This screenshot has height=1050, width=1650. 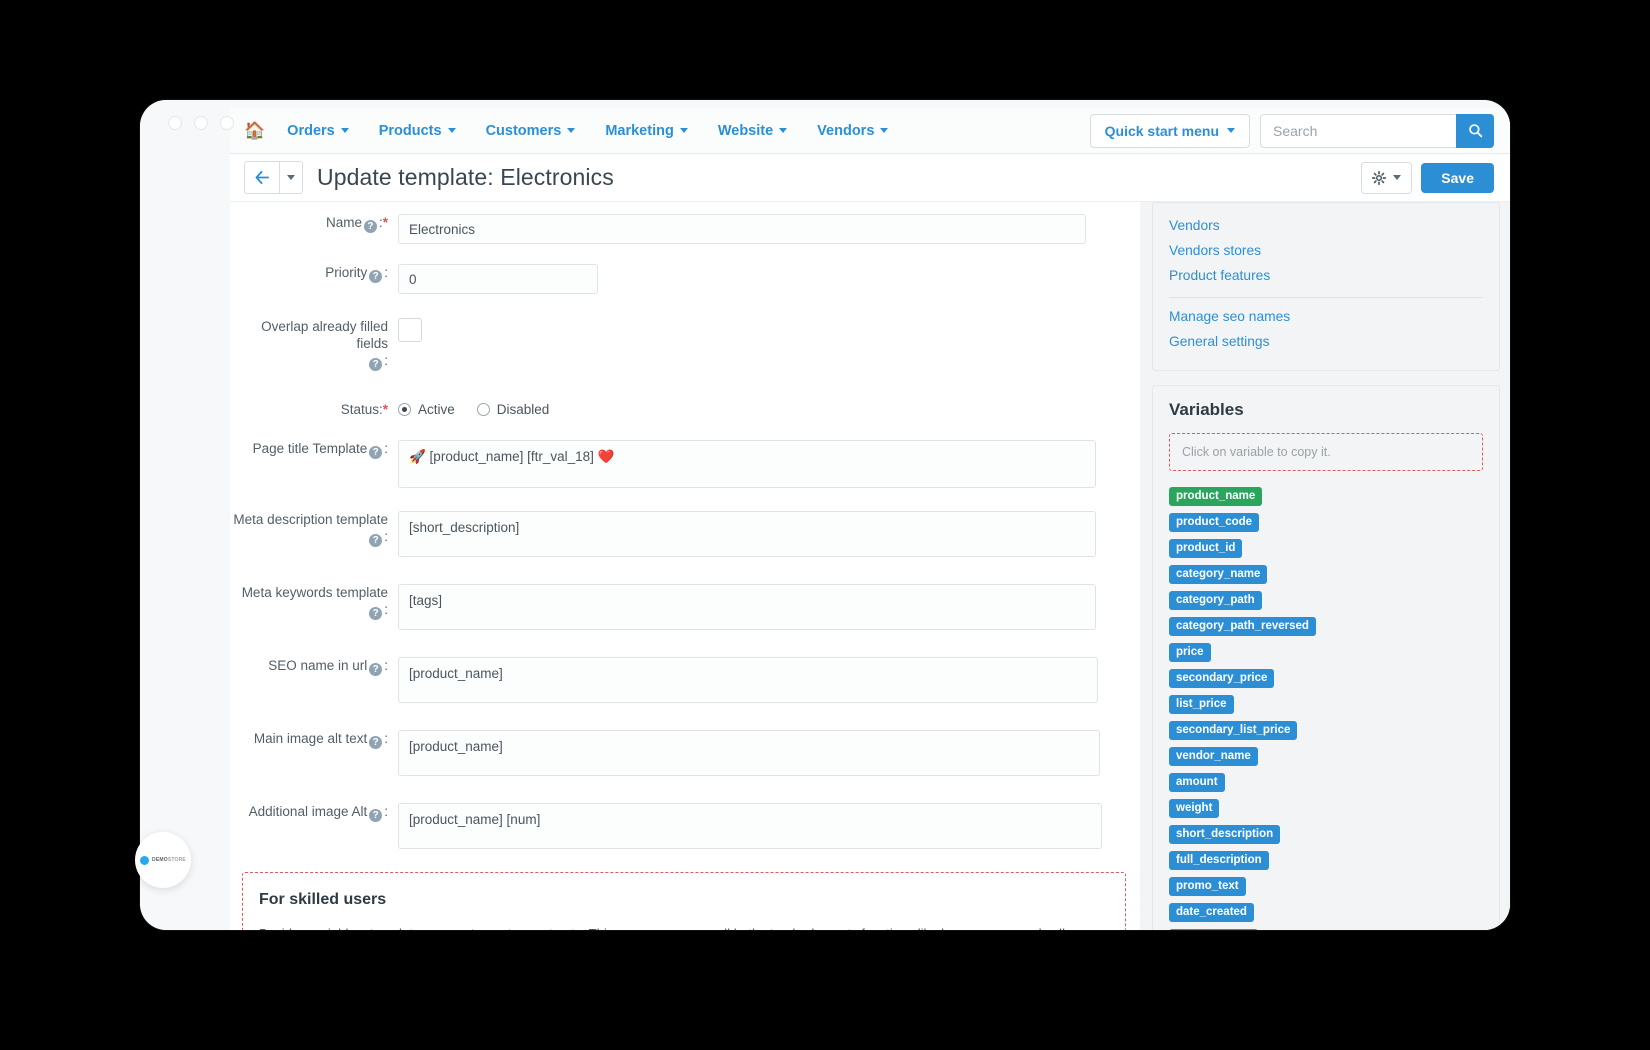 What do you see at coordinates (748, 680) in the screenshot?
I see `seo-name-textarea: [product_name]` at bounding box center [748, 680].